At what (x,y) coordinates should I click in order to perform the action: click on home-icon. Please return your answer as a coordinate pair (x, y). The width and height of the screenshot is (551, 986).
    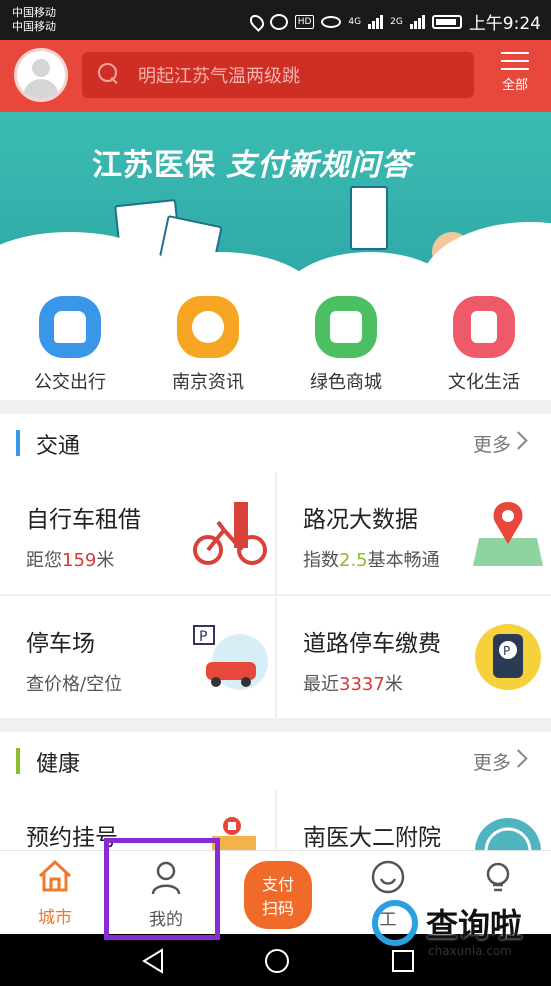
    Looking at the image, I should click on (55, 875).